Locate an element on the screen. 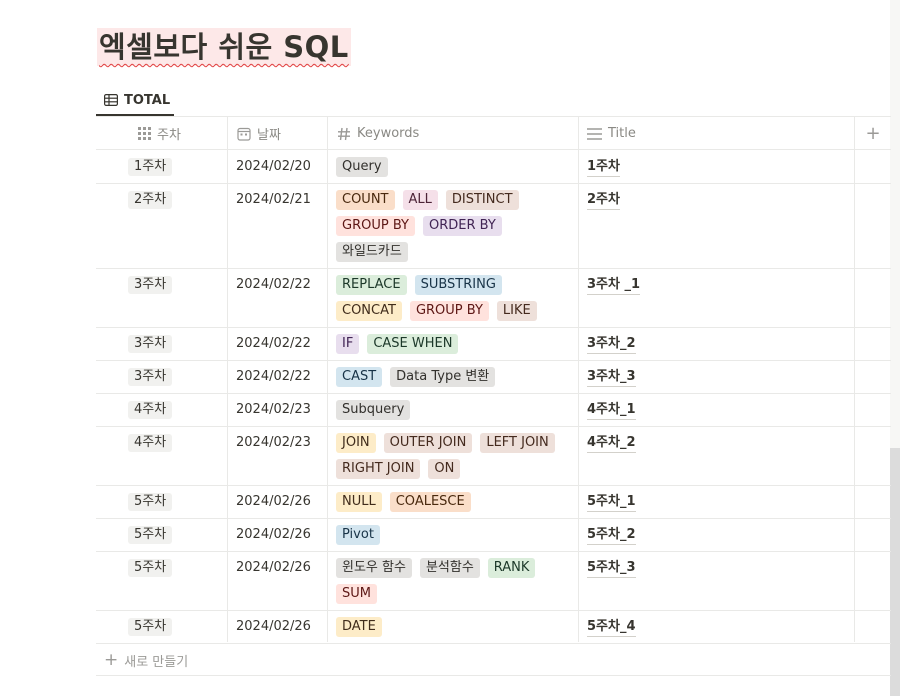 The image size is (900, 696). title-cell-link: 2주차 is located at coordinates (603, 200).